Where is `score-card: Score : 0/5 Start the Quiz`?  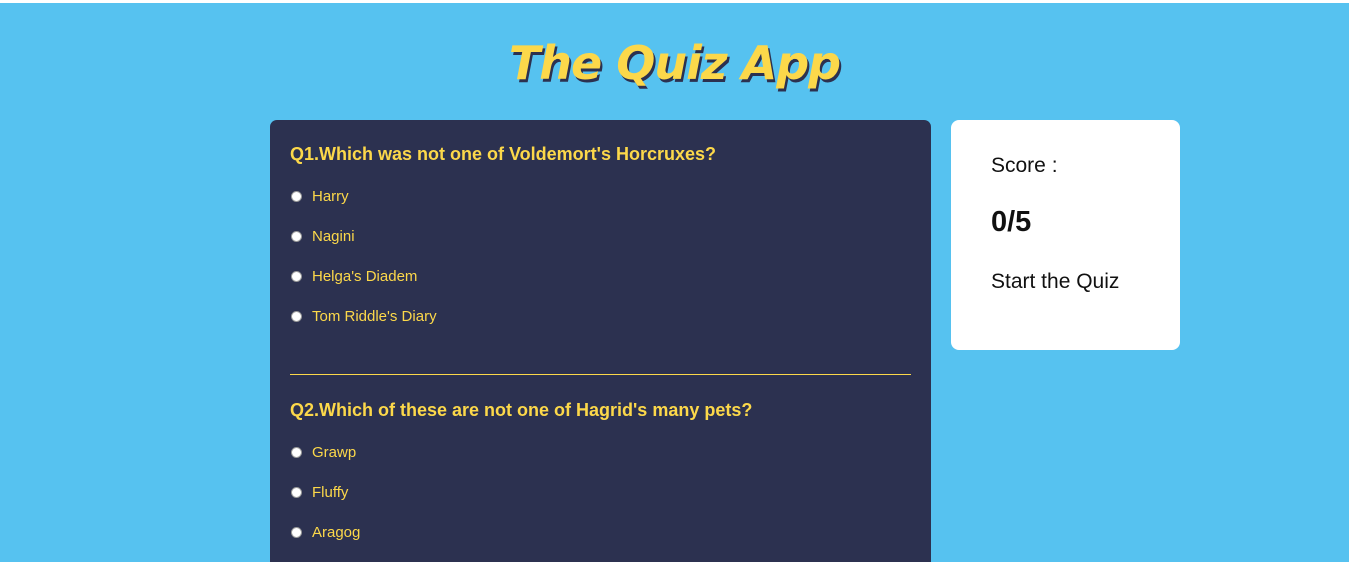
score-card: Score : 0/5 Start the Quiz is located at coordinates (1065, 235).